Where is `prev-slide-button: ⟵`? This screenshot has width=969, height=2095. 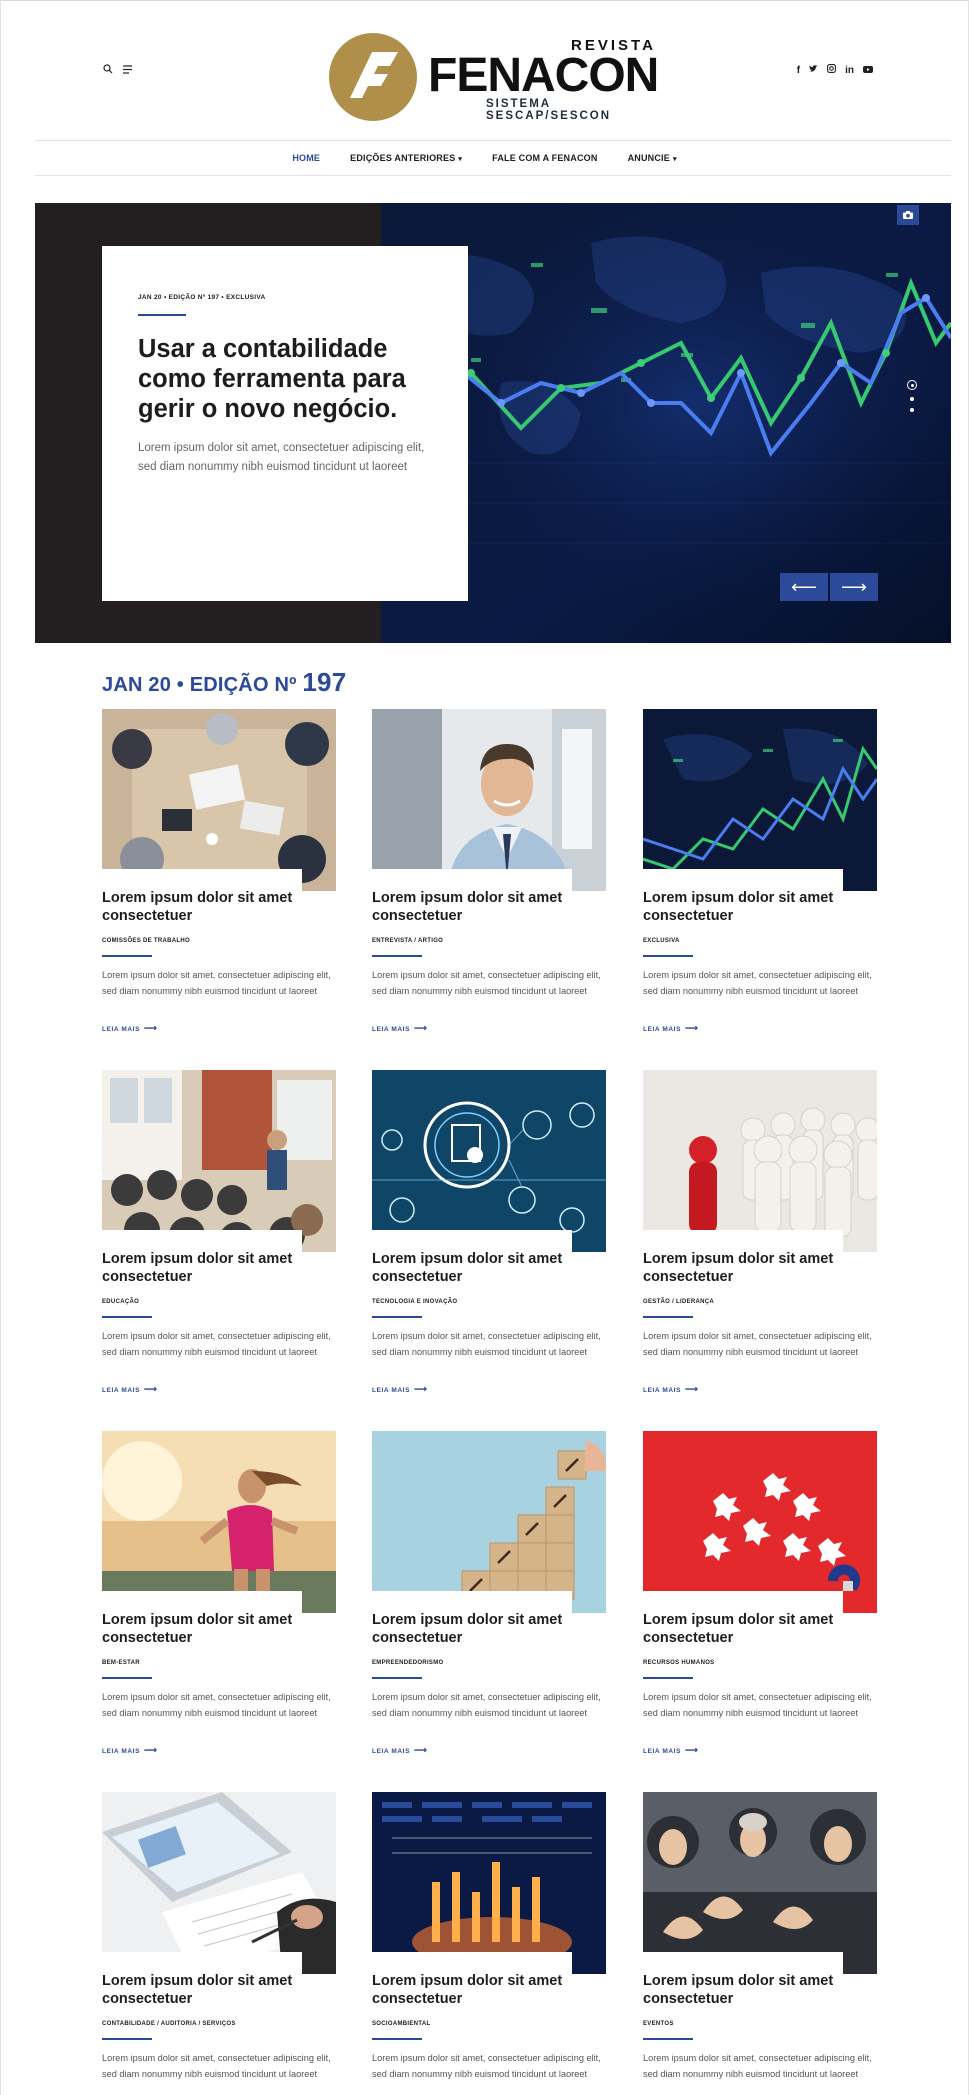 prev-slide-button: ⟵ is located at coordinates (804, 587).